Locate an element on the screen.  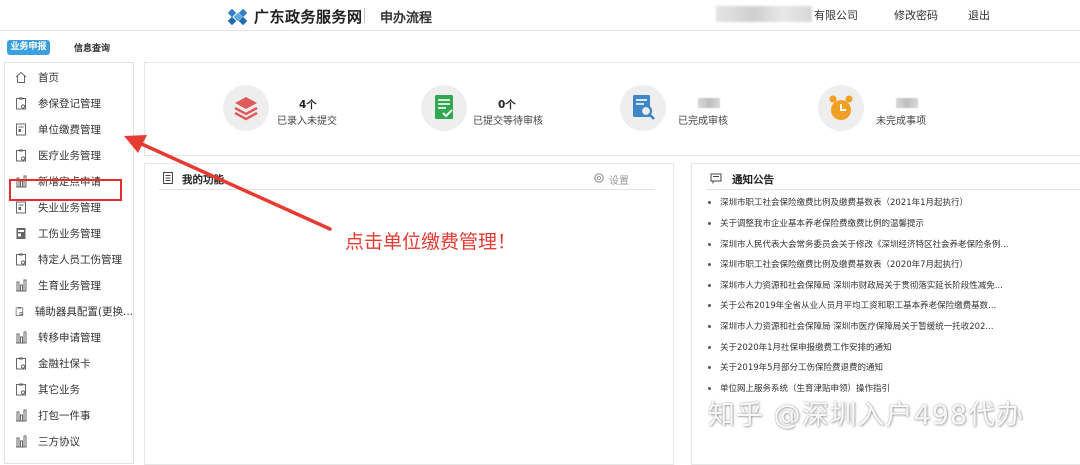
home-icon is located at coordinates (21, 77).